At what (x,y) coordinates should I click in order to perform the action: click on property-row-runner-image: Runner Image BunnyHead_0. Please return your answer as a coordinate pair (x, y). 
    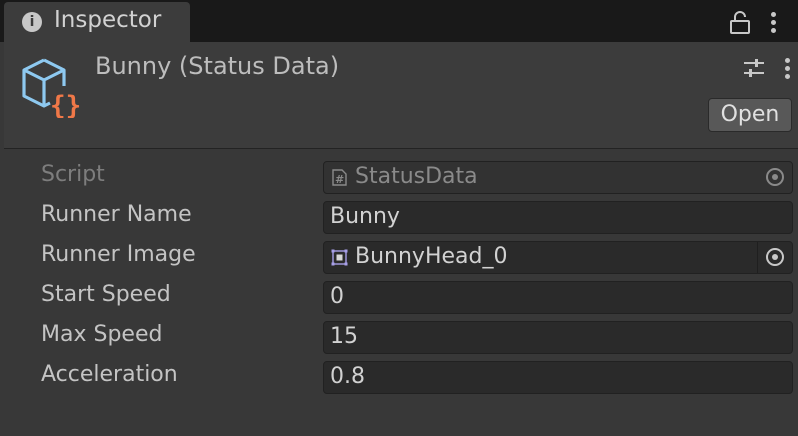
    Looking at the image, I should click on (401, 257).